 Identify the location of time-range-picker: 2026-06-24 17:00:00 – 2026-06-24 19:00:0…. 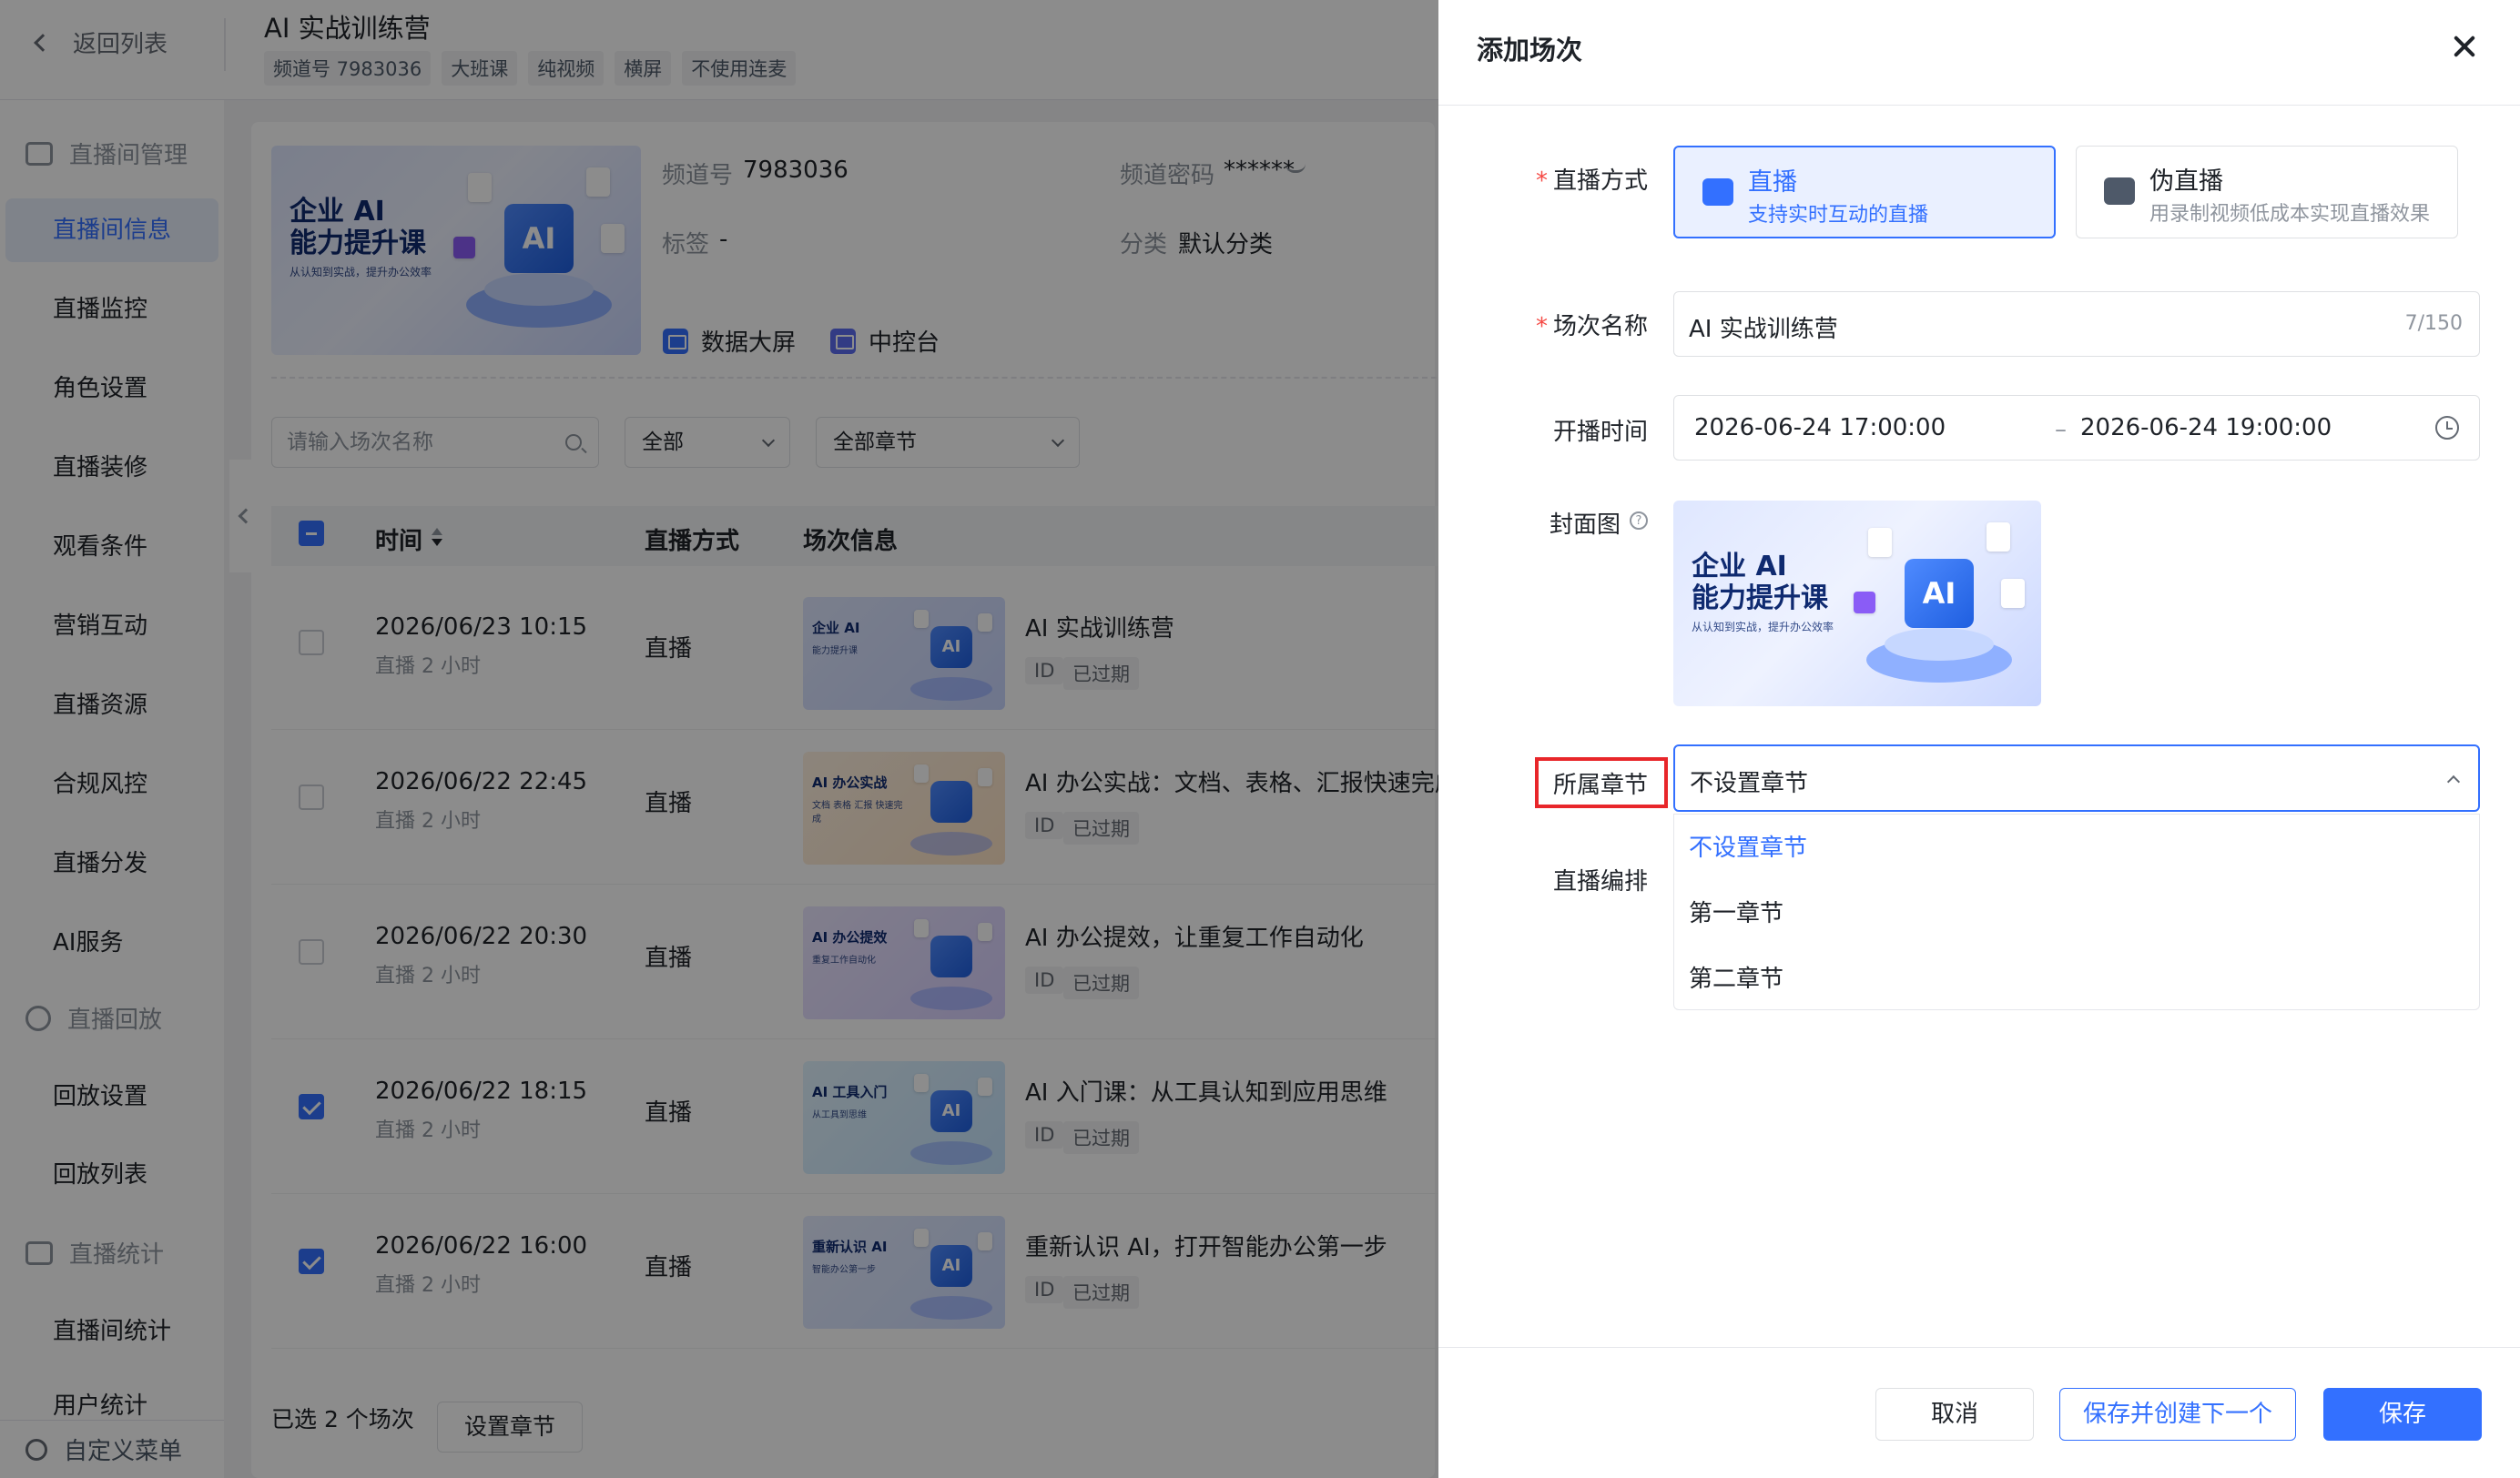
(2076, 428).